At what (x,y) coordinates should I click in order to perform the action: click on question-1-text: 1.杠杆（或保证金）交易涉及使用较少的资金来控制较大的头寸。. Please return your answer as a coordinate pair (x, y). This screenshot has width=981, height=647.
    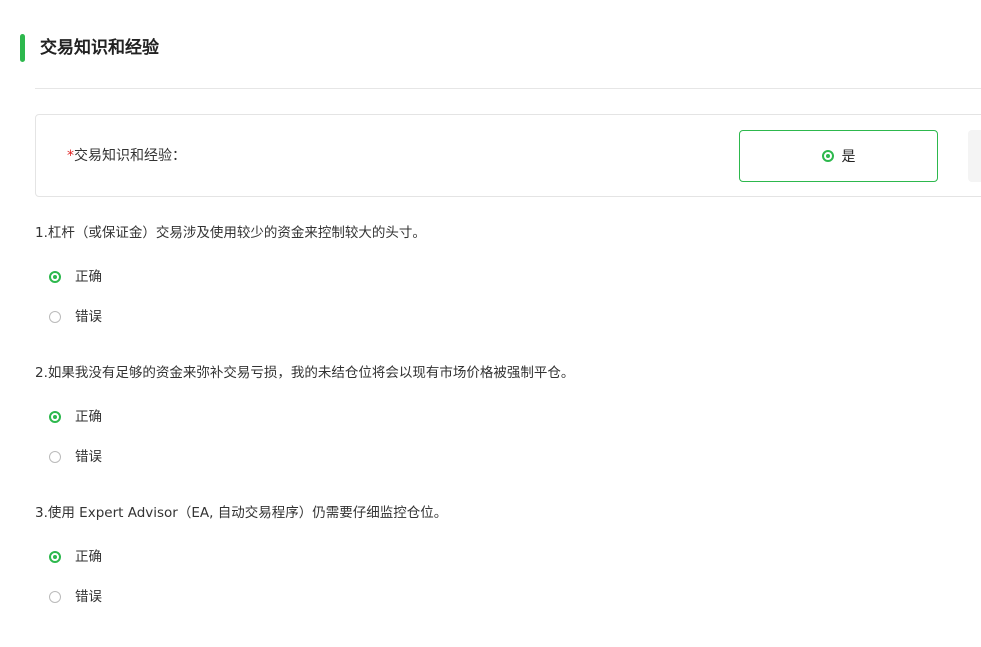
    Looking at the image, I should click on (230, 233).